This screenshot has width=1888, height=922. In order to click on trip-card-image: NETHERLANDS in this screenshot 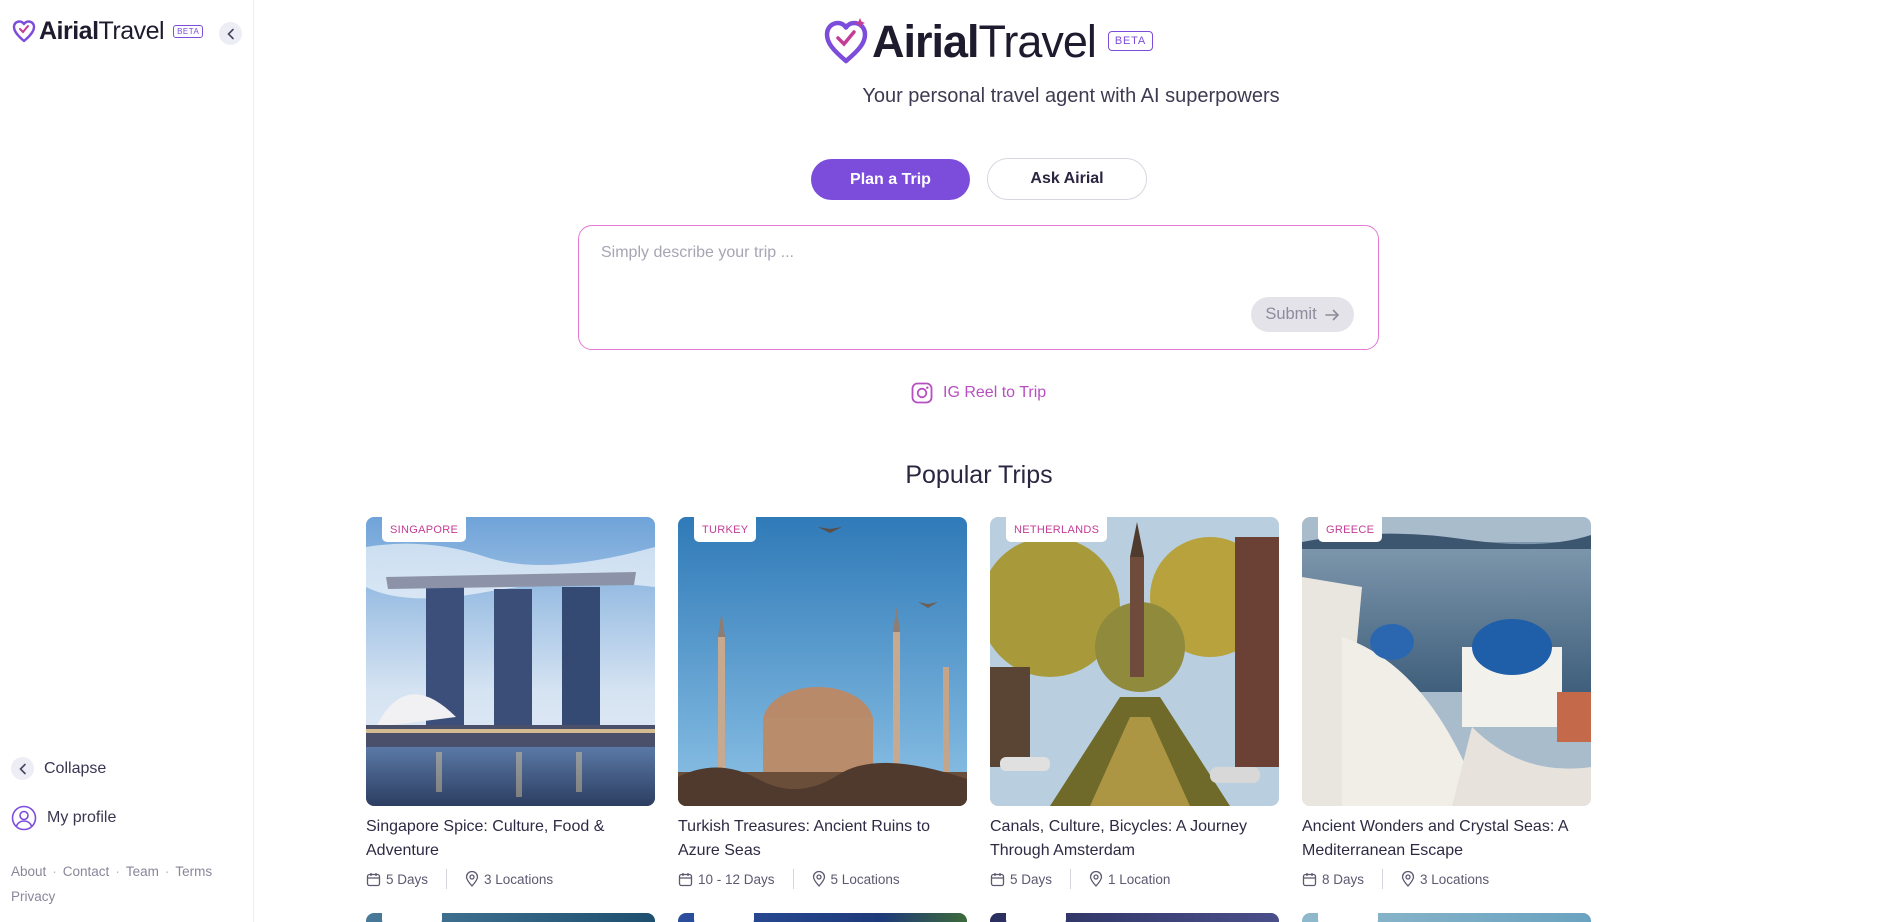, I will do `click(1134, 661)`.